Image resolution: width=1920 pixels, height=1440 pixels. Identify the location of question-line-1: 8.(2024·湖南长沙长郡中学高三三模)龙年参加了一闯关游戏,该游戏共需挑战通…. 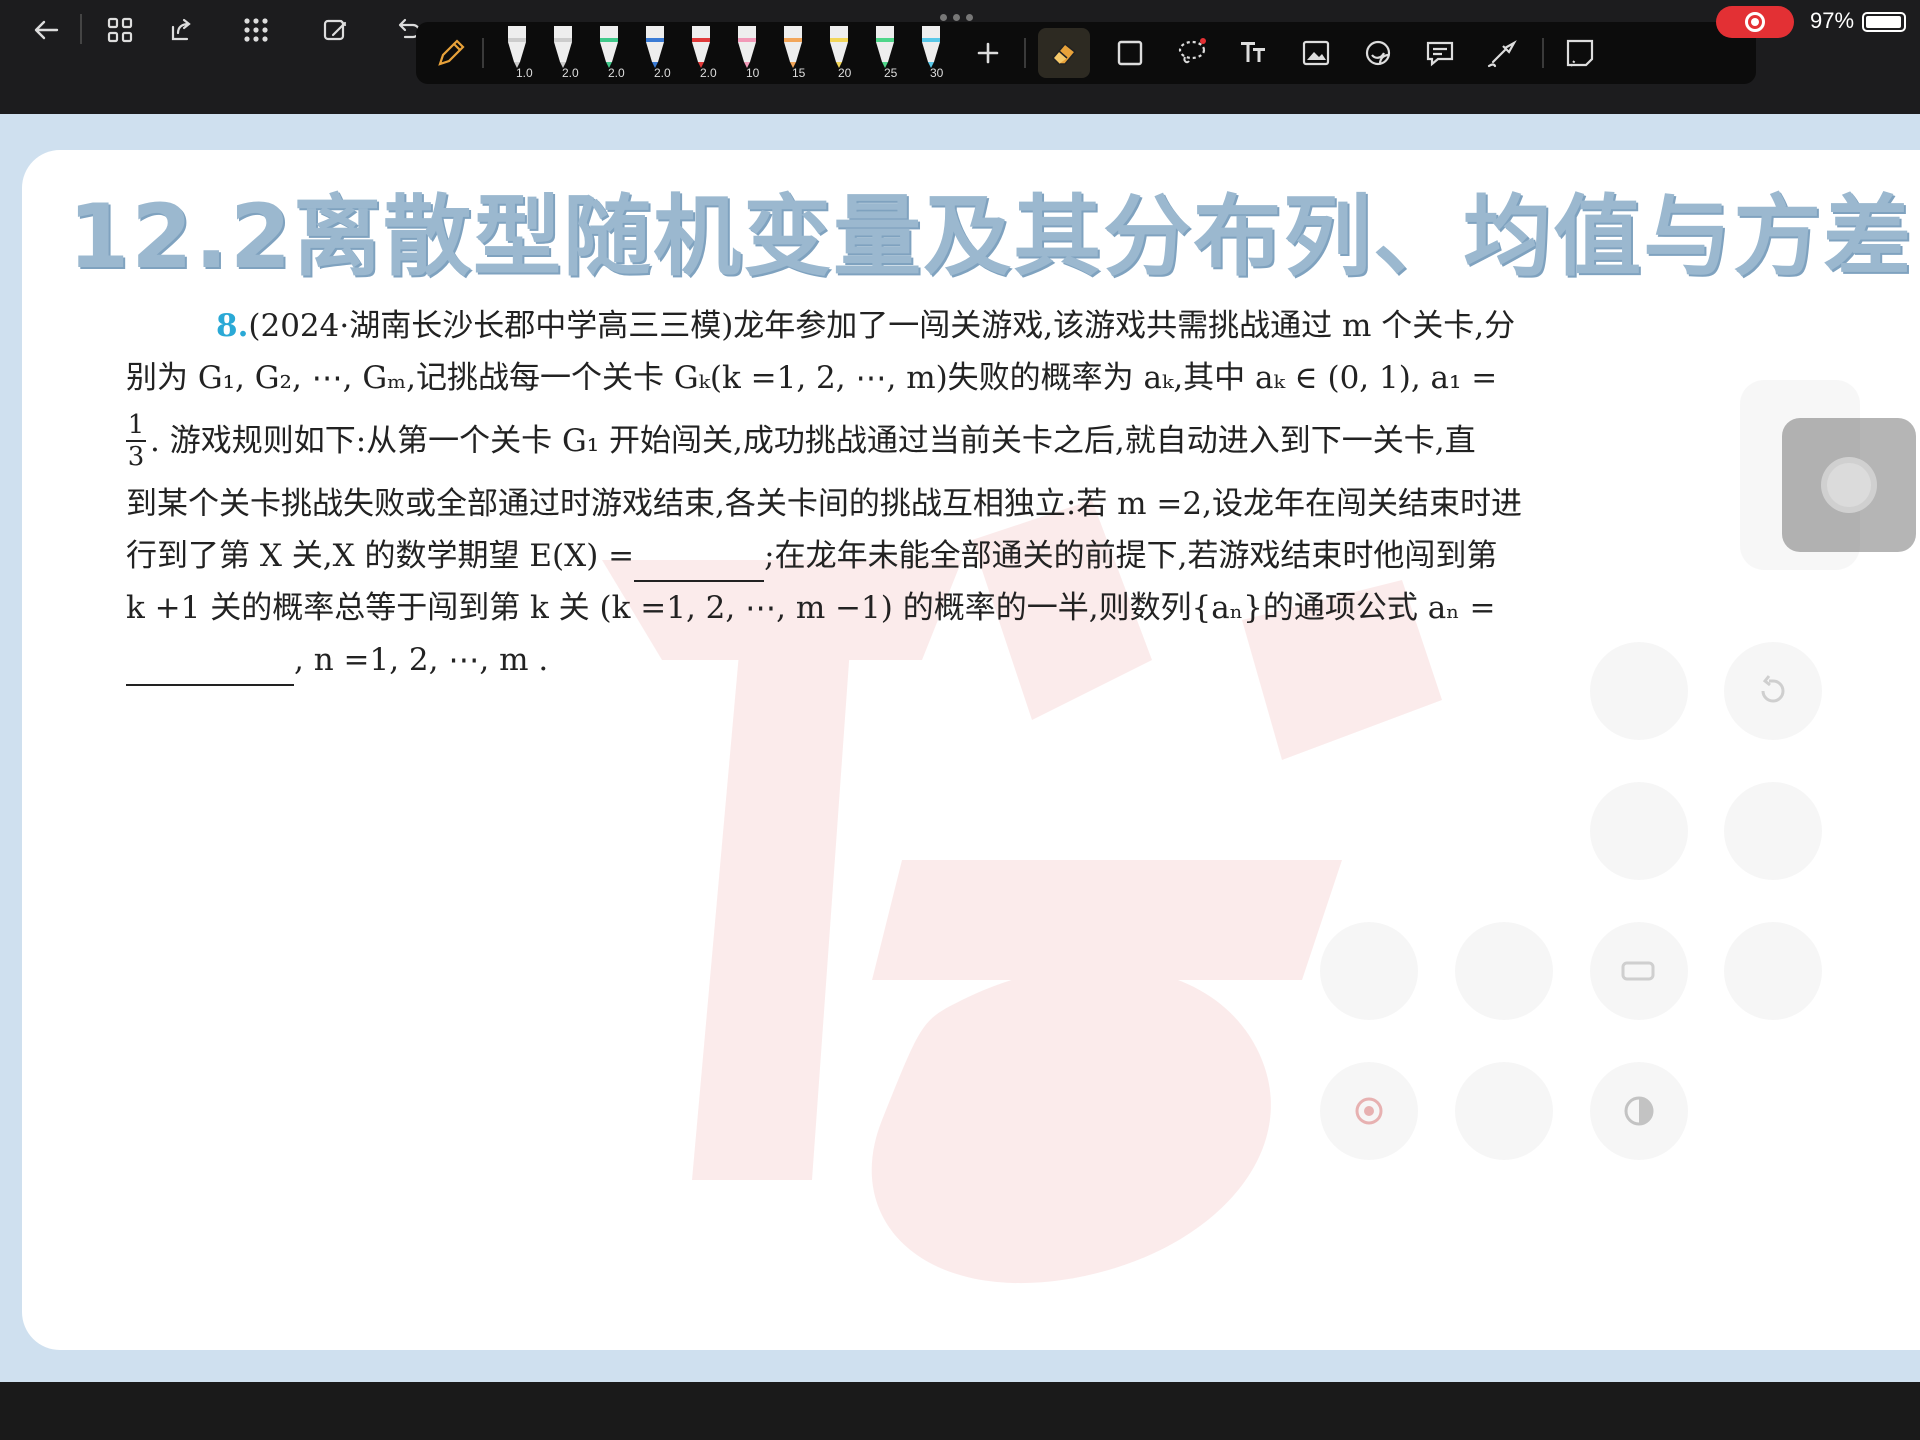
(906, 326).